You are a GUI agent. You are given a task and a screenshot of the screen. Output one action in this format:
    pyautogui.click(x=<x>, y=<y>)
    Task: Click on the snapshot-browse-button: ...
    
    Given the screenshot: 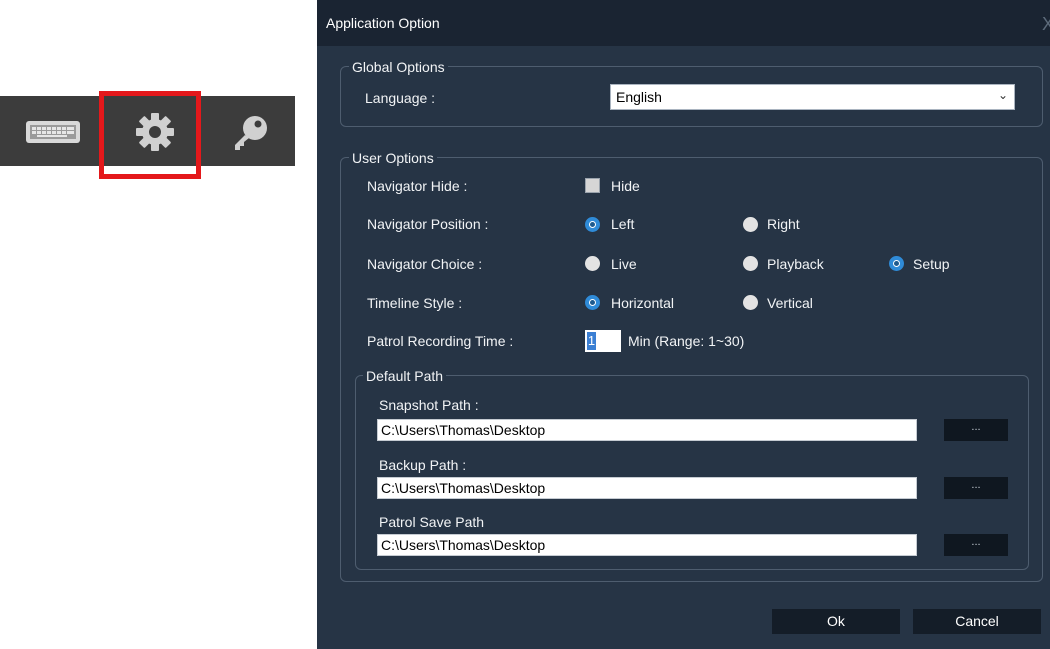 What is the action you would take?
    pyautogui.click(x=976, y=430)
    